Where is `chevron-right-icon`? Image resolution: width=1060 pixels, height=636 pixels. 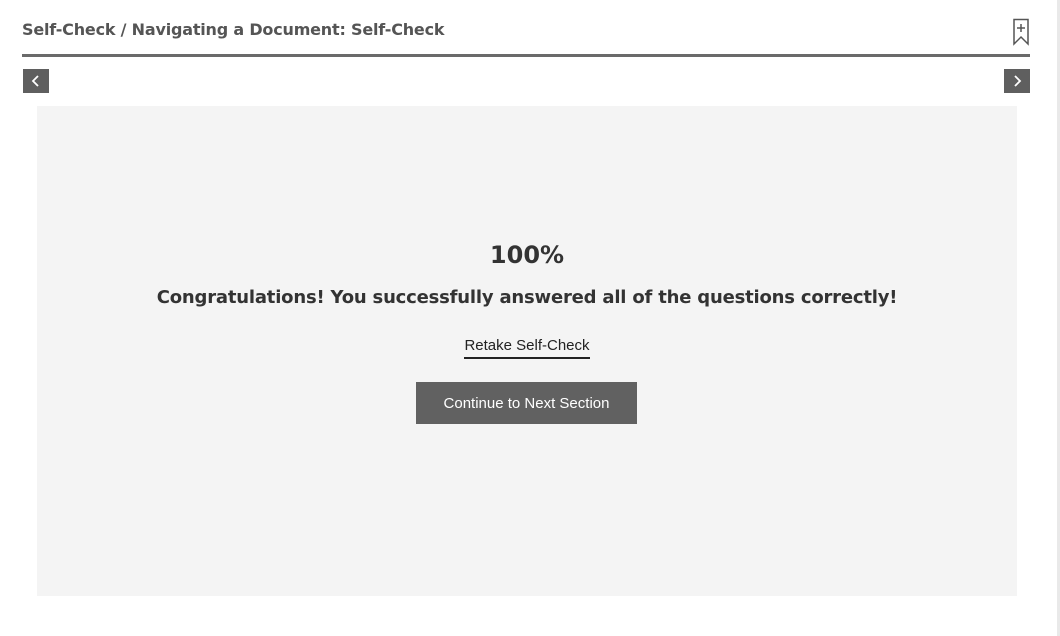
chevron-right-icon is located at coordinates (1018, 81).